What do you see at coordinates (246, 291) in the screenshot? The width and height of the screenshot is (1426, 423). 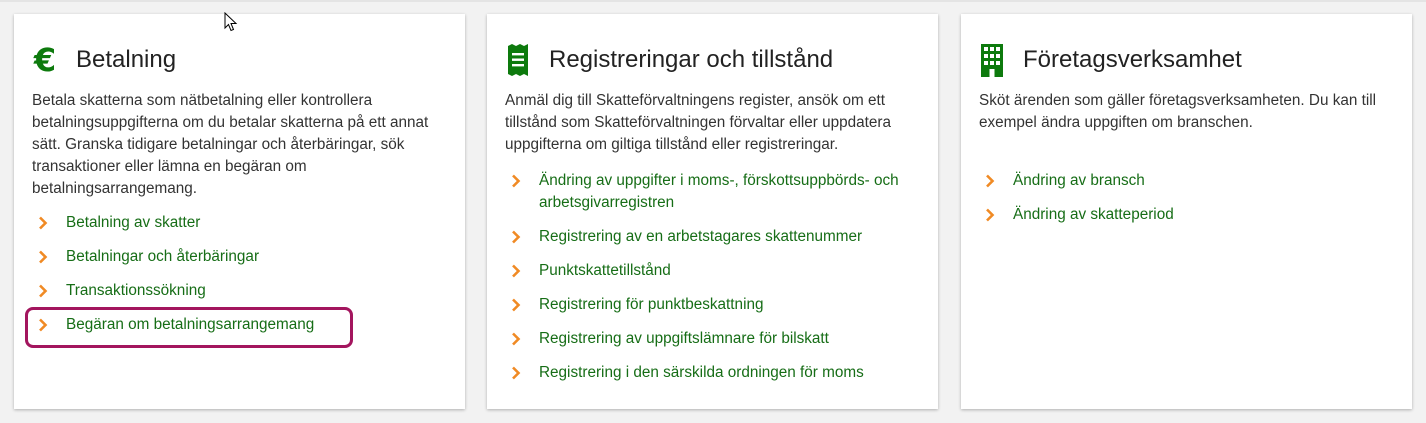 I see `link-transaktionssokning: Transaktionssökning` at bounding box center [246, 291].